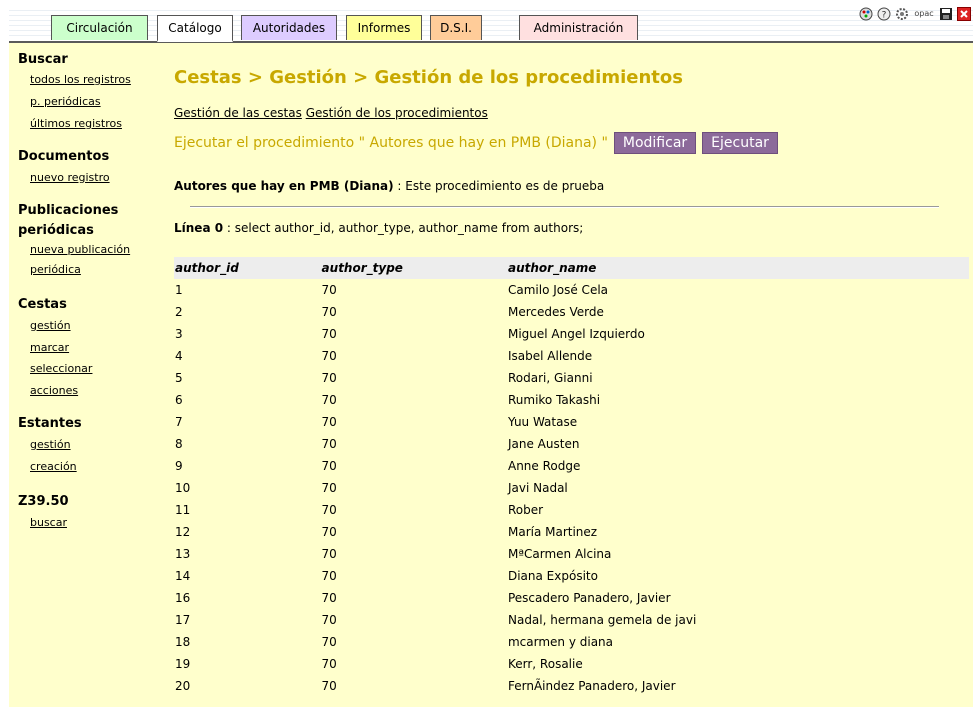 This screenshot has height=707, width=973. What do you see at coordinates (397, 113) in the screenshot?
I see `link-gestion-procedimientos: Gestión de los procedimientos` at bounding box center [397, 113].